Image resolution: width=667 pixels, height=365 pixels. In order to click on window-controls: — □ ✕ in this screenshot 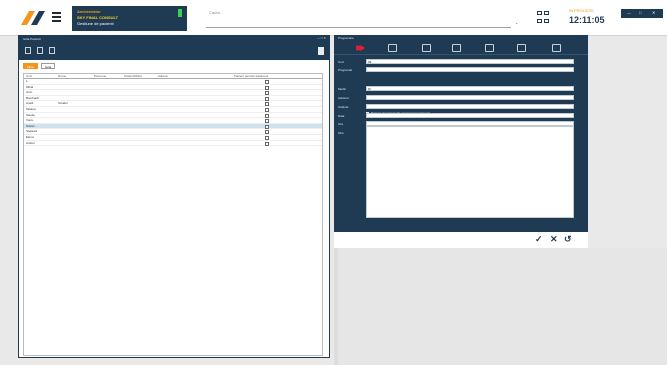, I will do `click(642, 13)`.